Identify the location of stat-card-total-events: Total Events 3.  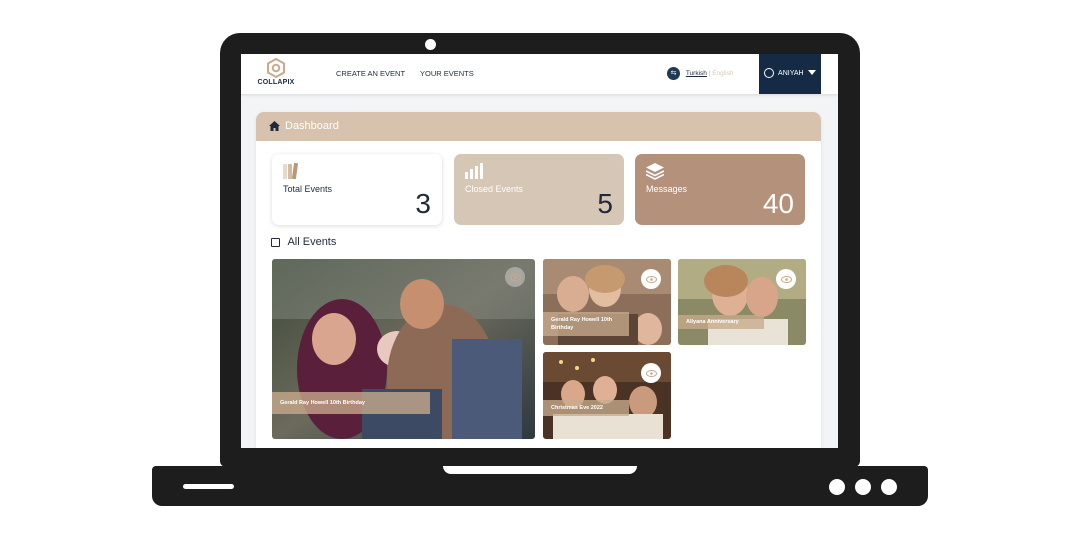
(357, 189).